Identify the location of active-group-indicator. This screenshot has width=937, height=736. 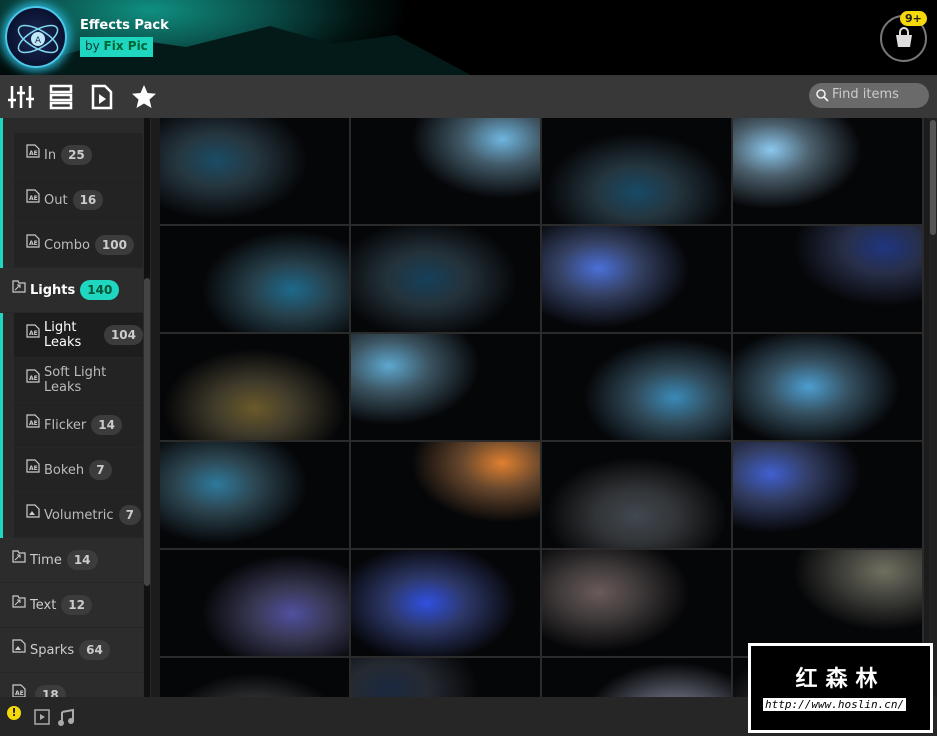
(1, 329).